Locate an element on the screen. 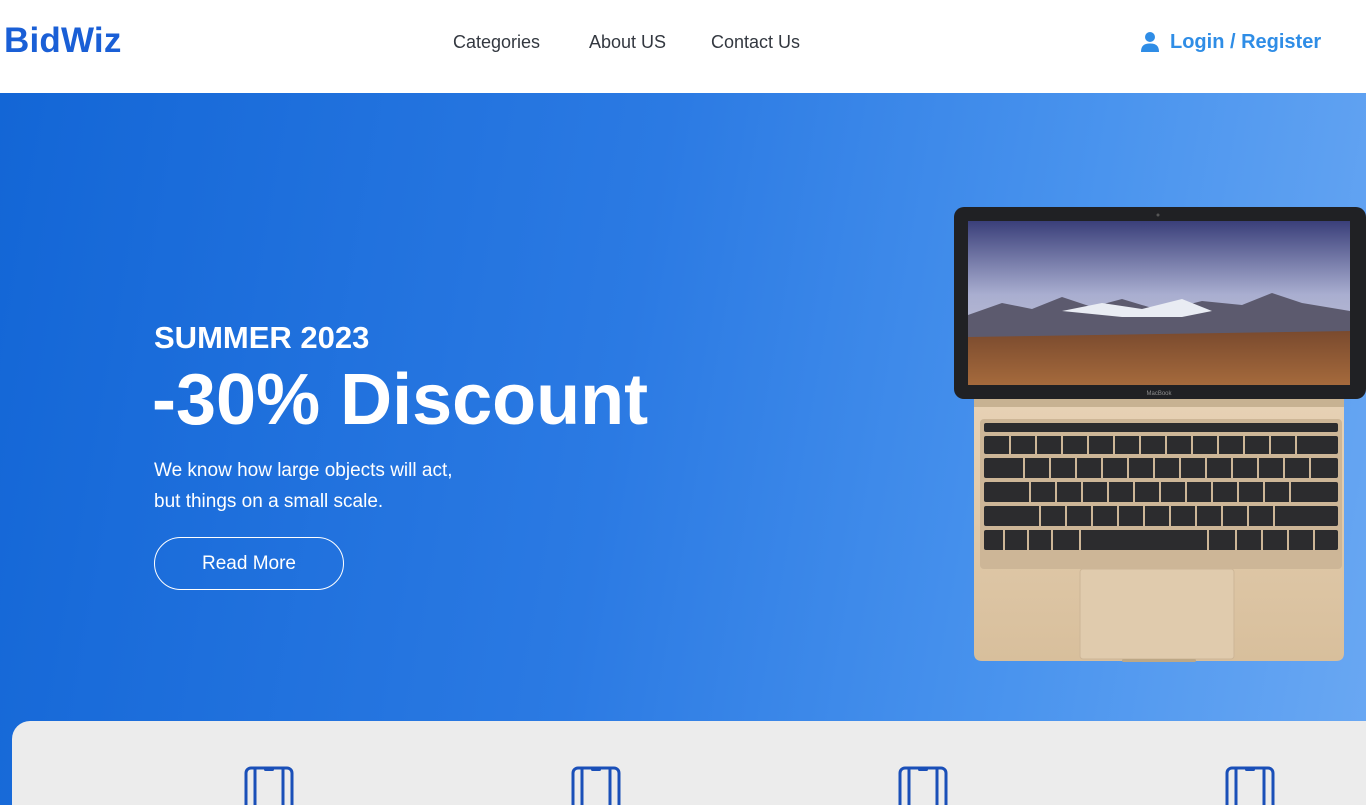 The height and width of the screenshot is (805, 1366). hero-description-line: but things on a small scale. is located at coordinates (269, 501).